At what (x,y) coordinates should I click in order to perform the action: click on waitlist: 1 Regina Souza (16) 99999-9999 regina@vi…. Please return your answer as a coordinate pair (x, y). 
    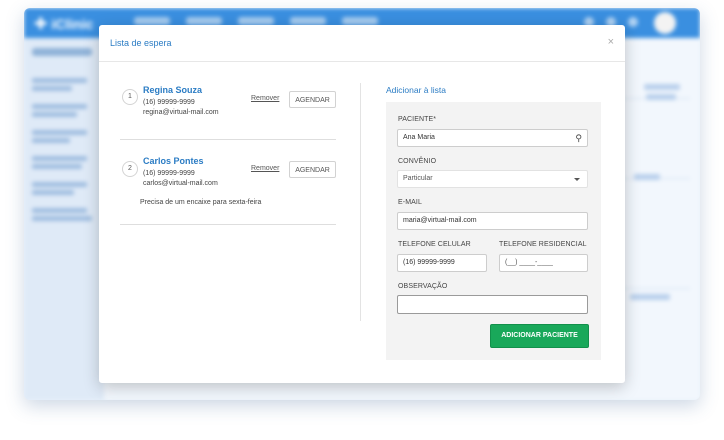
    Looking at the image, I should click on (228, 144).